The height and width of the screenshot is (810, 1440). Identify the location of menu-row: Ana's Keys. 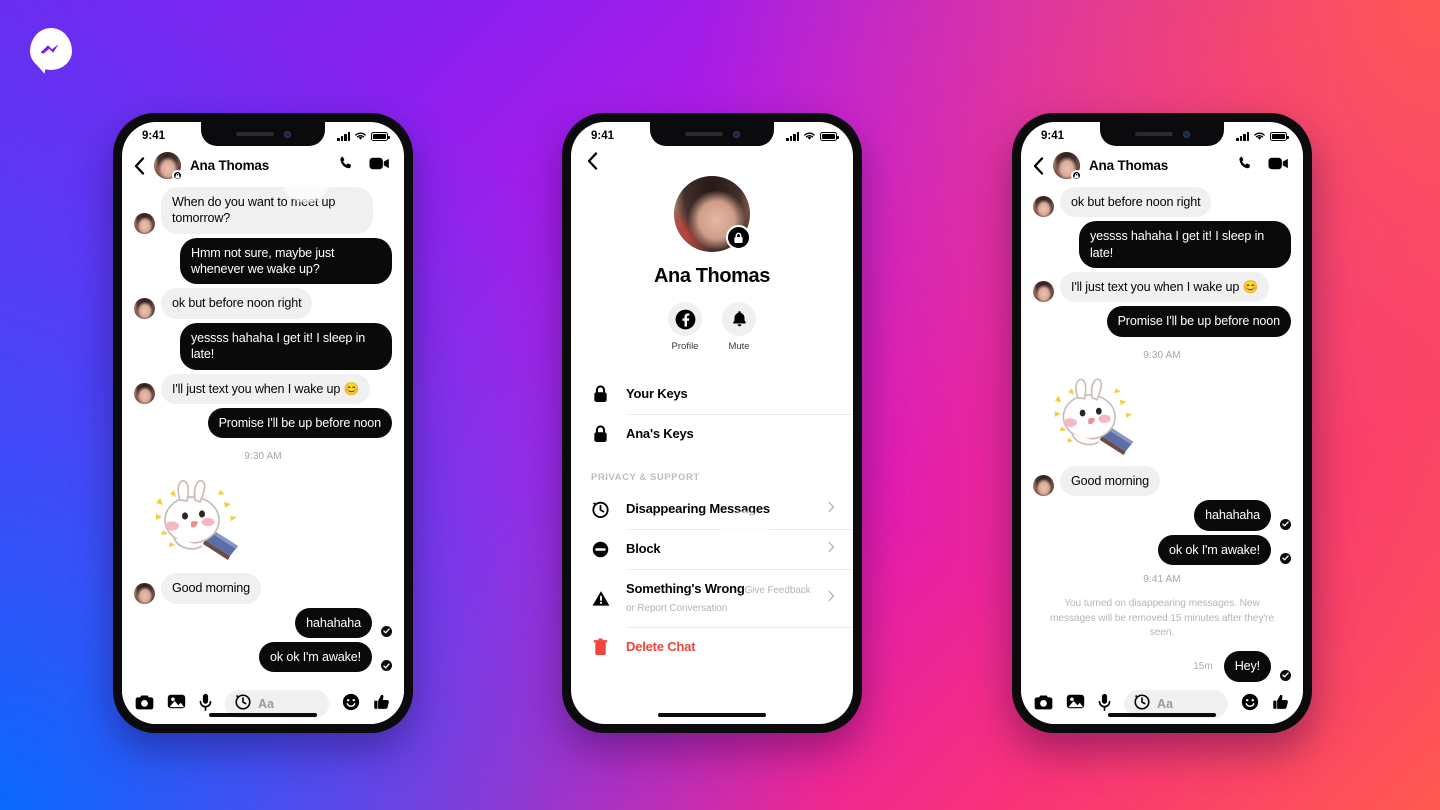
(712, 434).